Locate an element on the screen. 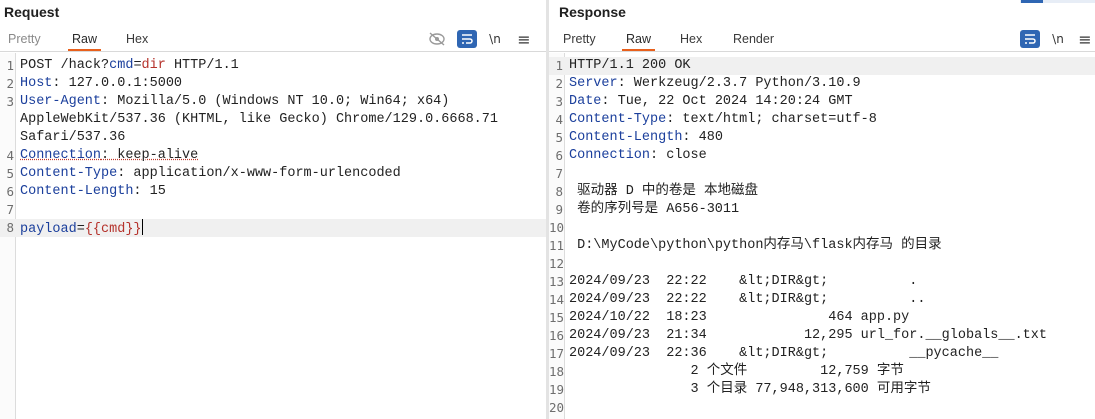 The image size is (1095, 419). tab-render: Render is located at coordinates (753, 41).